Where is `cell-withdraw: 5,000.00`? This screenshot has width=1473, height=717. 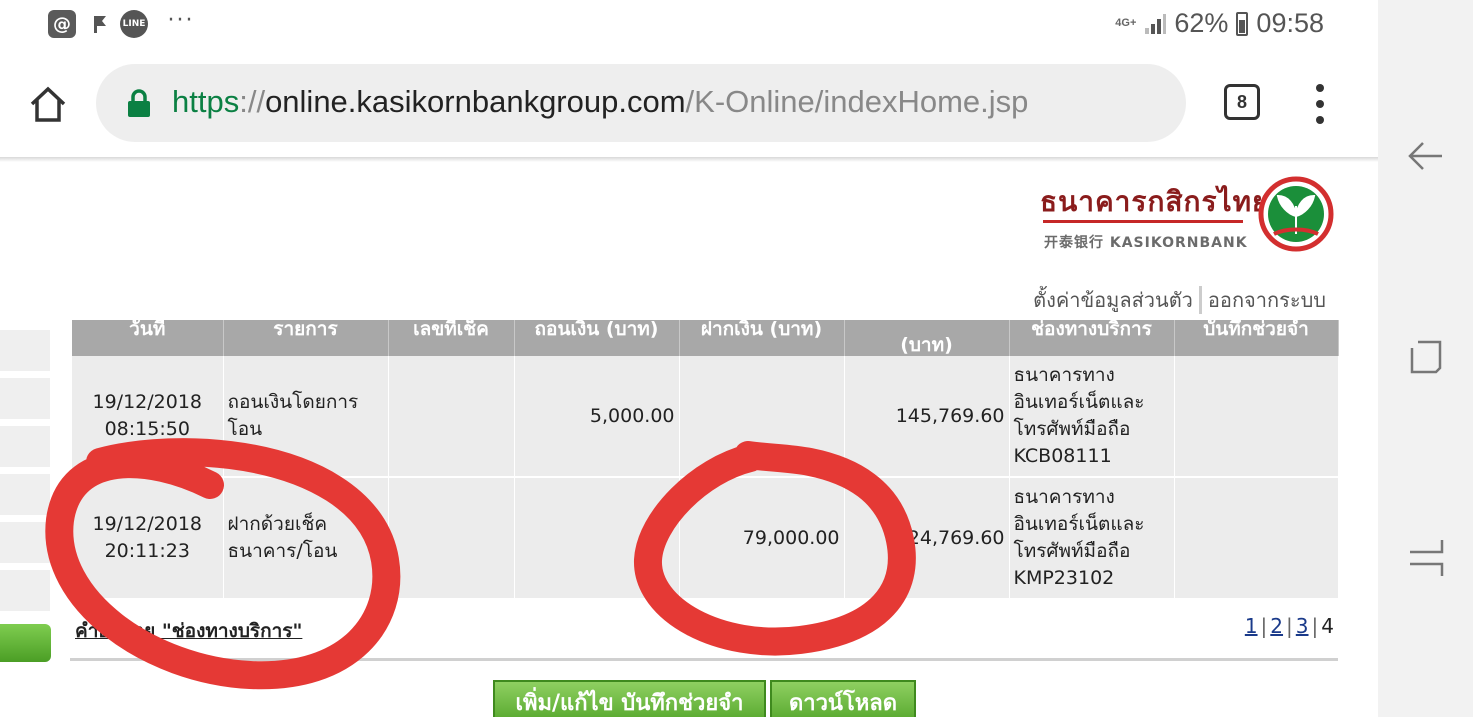 cell-withdraw: 5,000.00 is located at coordinates (597, 417).